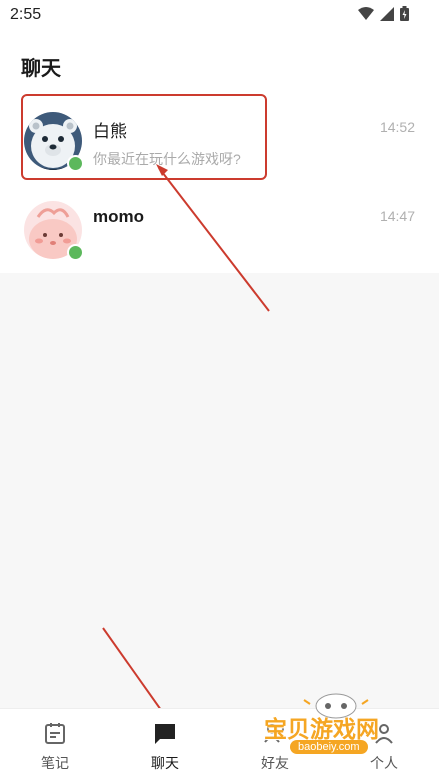  What do you see at coordinates (26, 14) in the screenshot?
I see `status-time: 2:55` at bounding box center [26, 14].